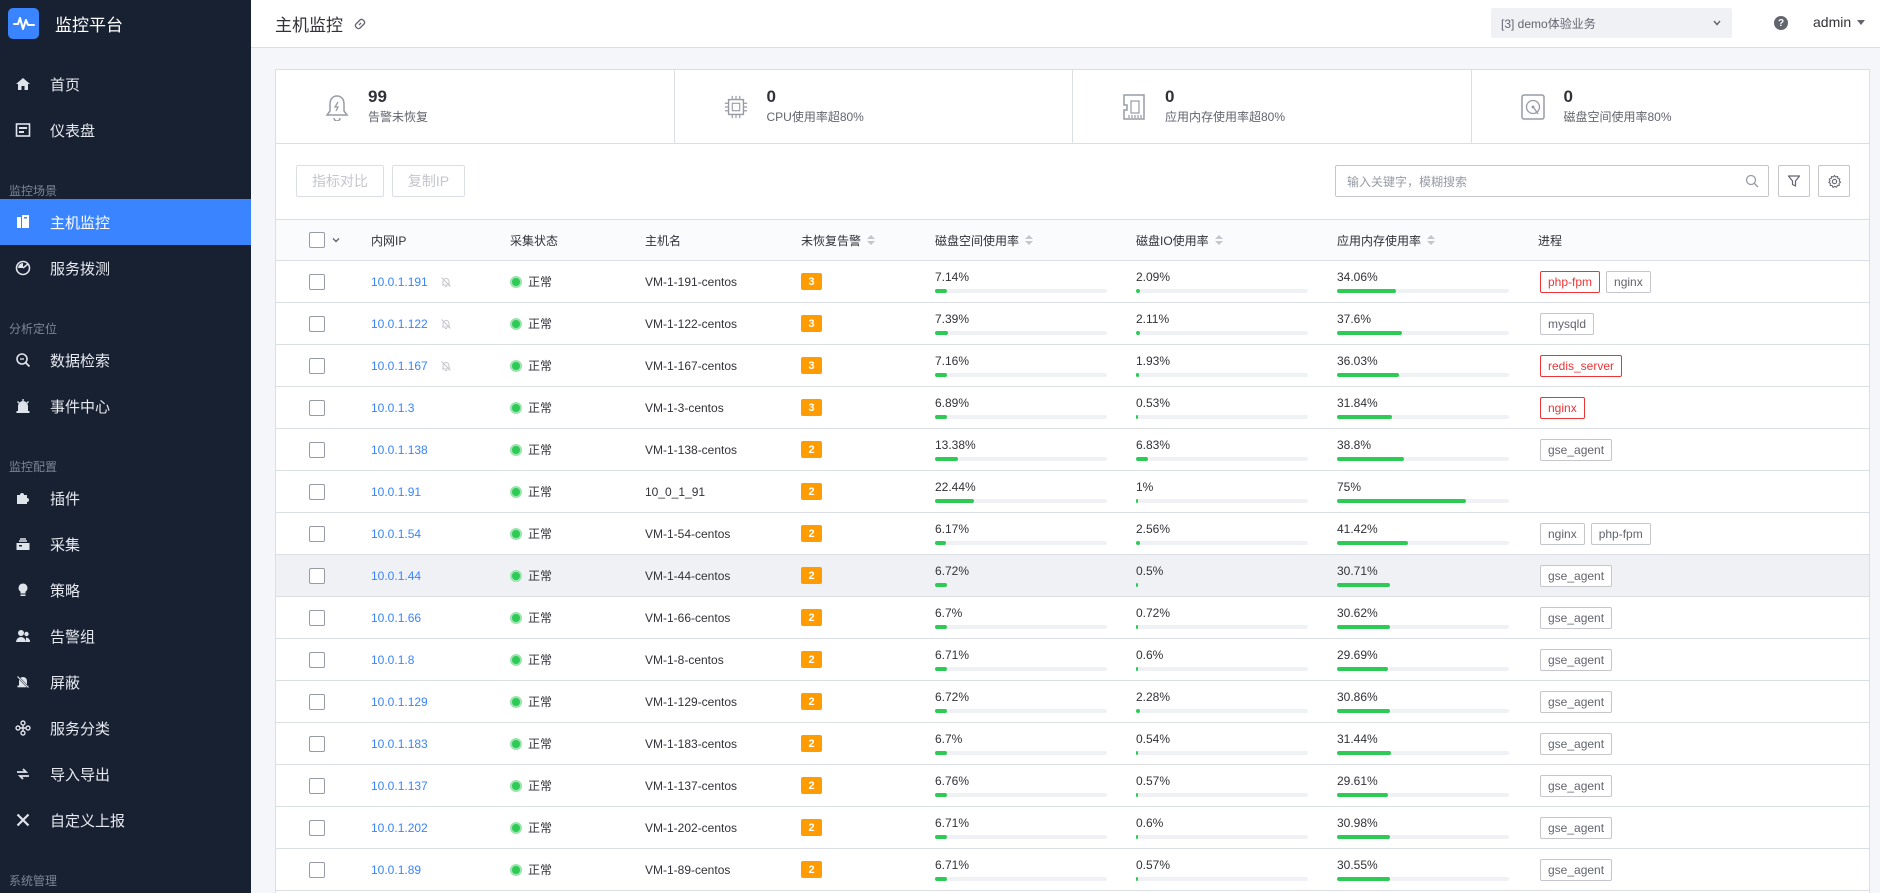  Describe the element at coordinates (1794, 181) in the screenshot. I see `filter-button` at that location.